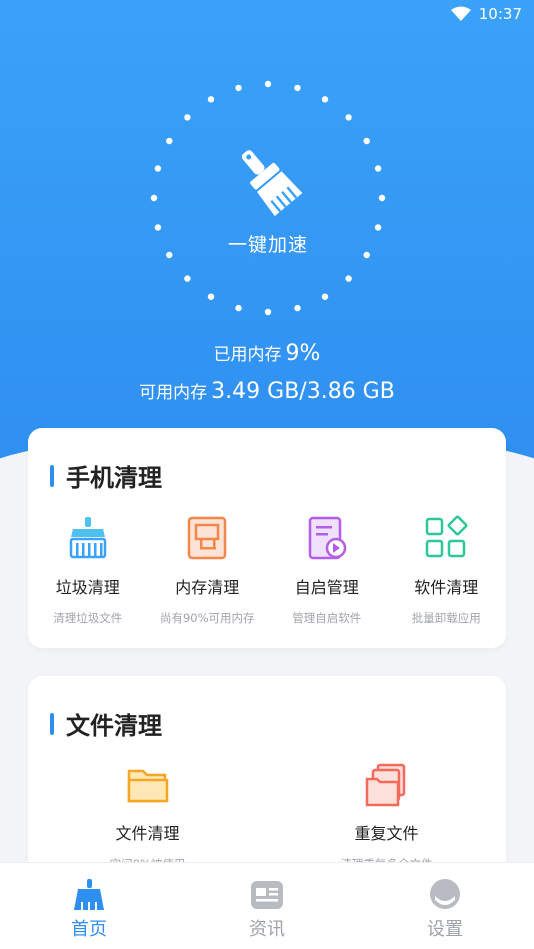 The image size is (534, 949). What do you see at coordinates (445, 929) in the screenshot?
I see `tab-settings-label: 设置` at bounding box center [445, 929].